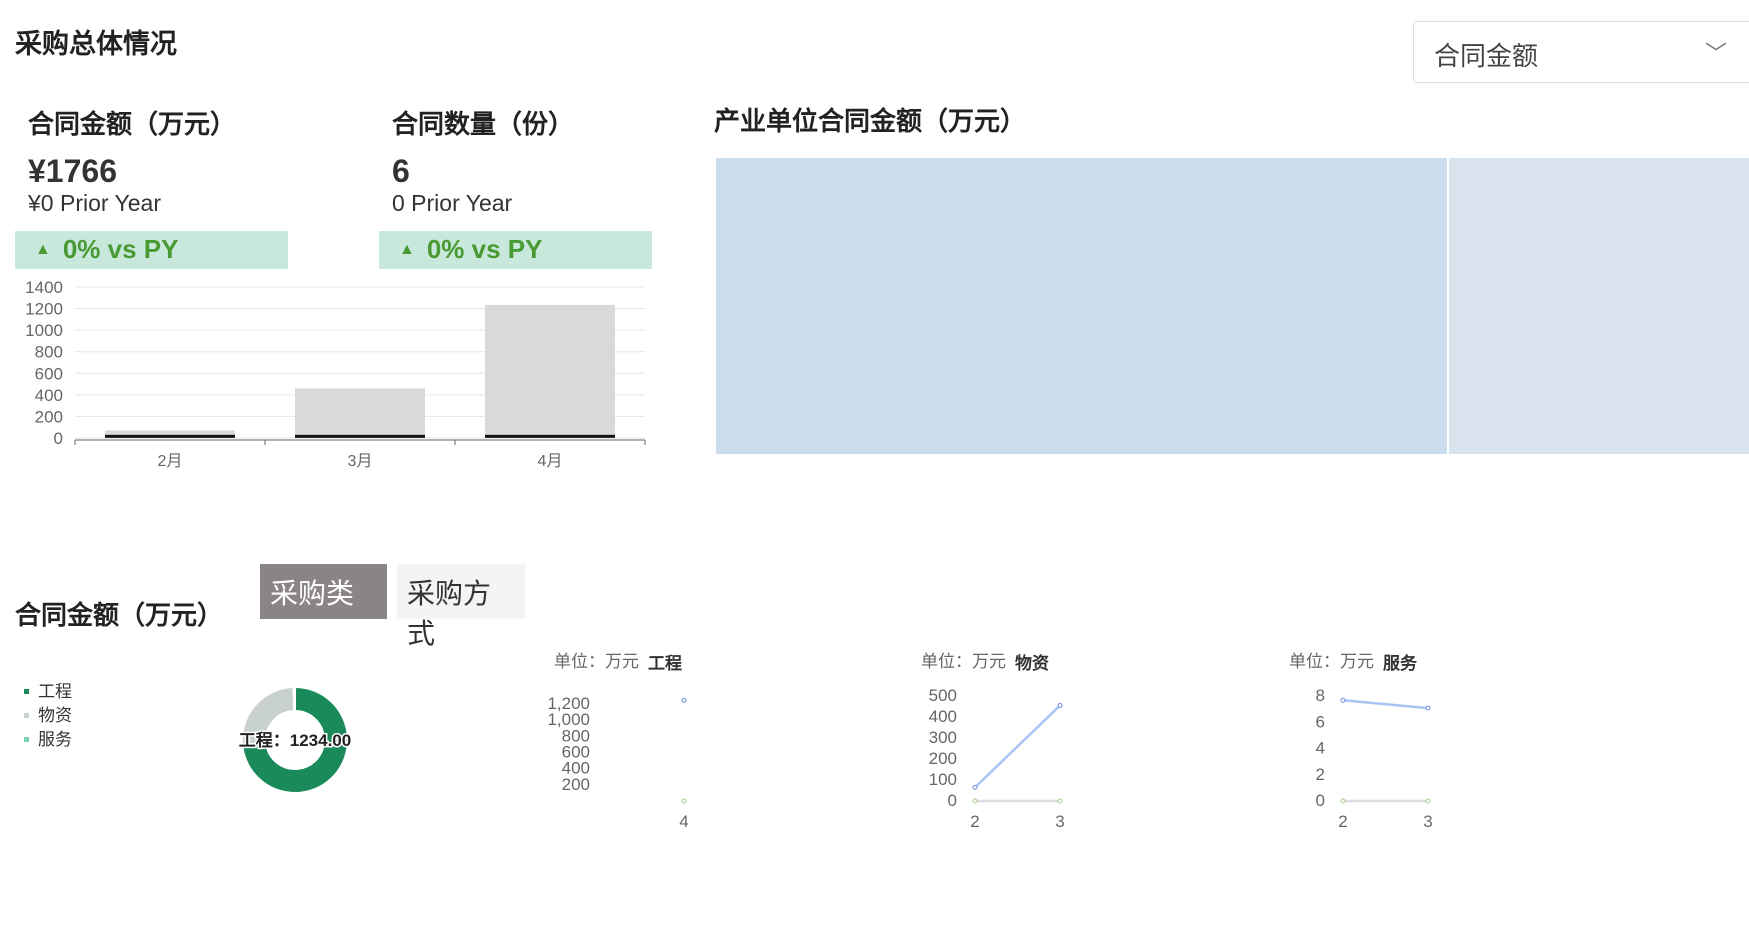 The height and width of the screenshot is (929, 1749). What do you see at coordinates (1715, 53) in the screenshot?
I see `chevron-down-icon: ﹀` at bounding box center [1715, 53].